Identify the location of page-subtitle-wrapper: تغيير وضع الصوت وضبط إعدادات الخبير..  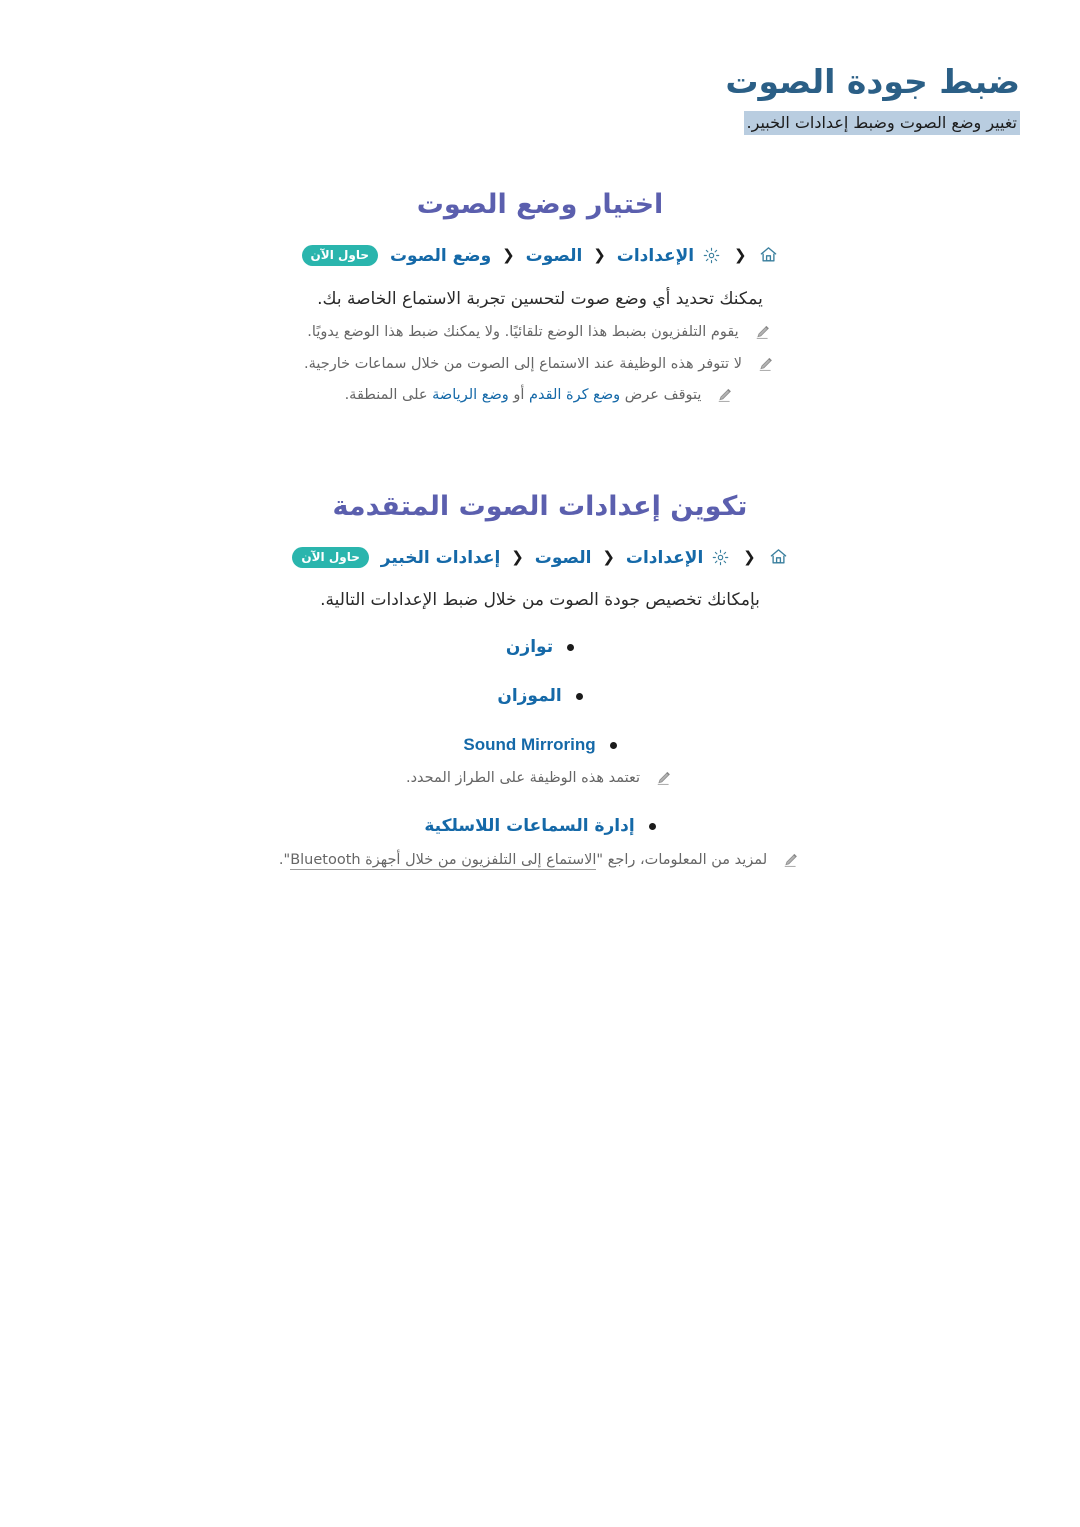
(540, 123).